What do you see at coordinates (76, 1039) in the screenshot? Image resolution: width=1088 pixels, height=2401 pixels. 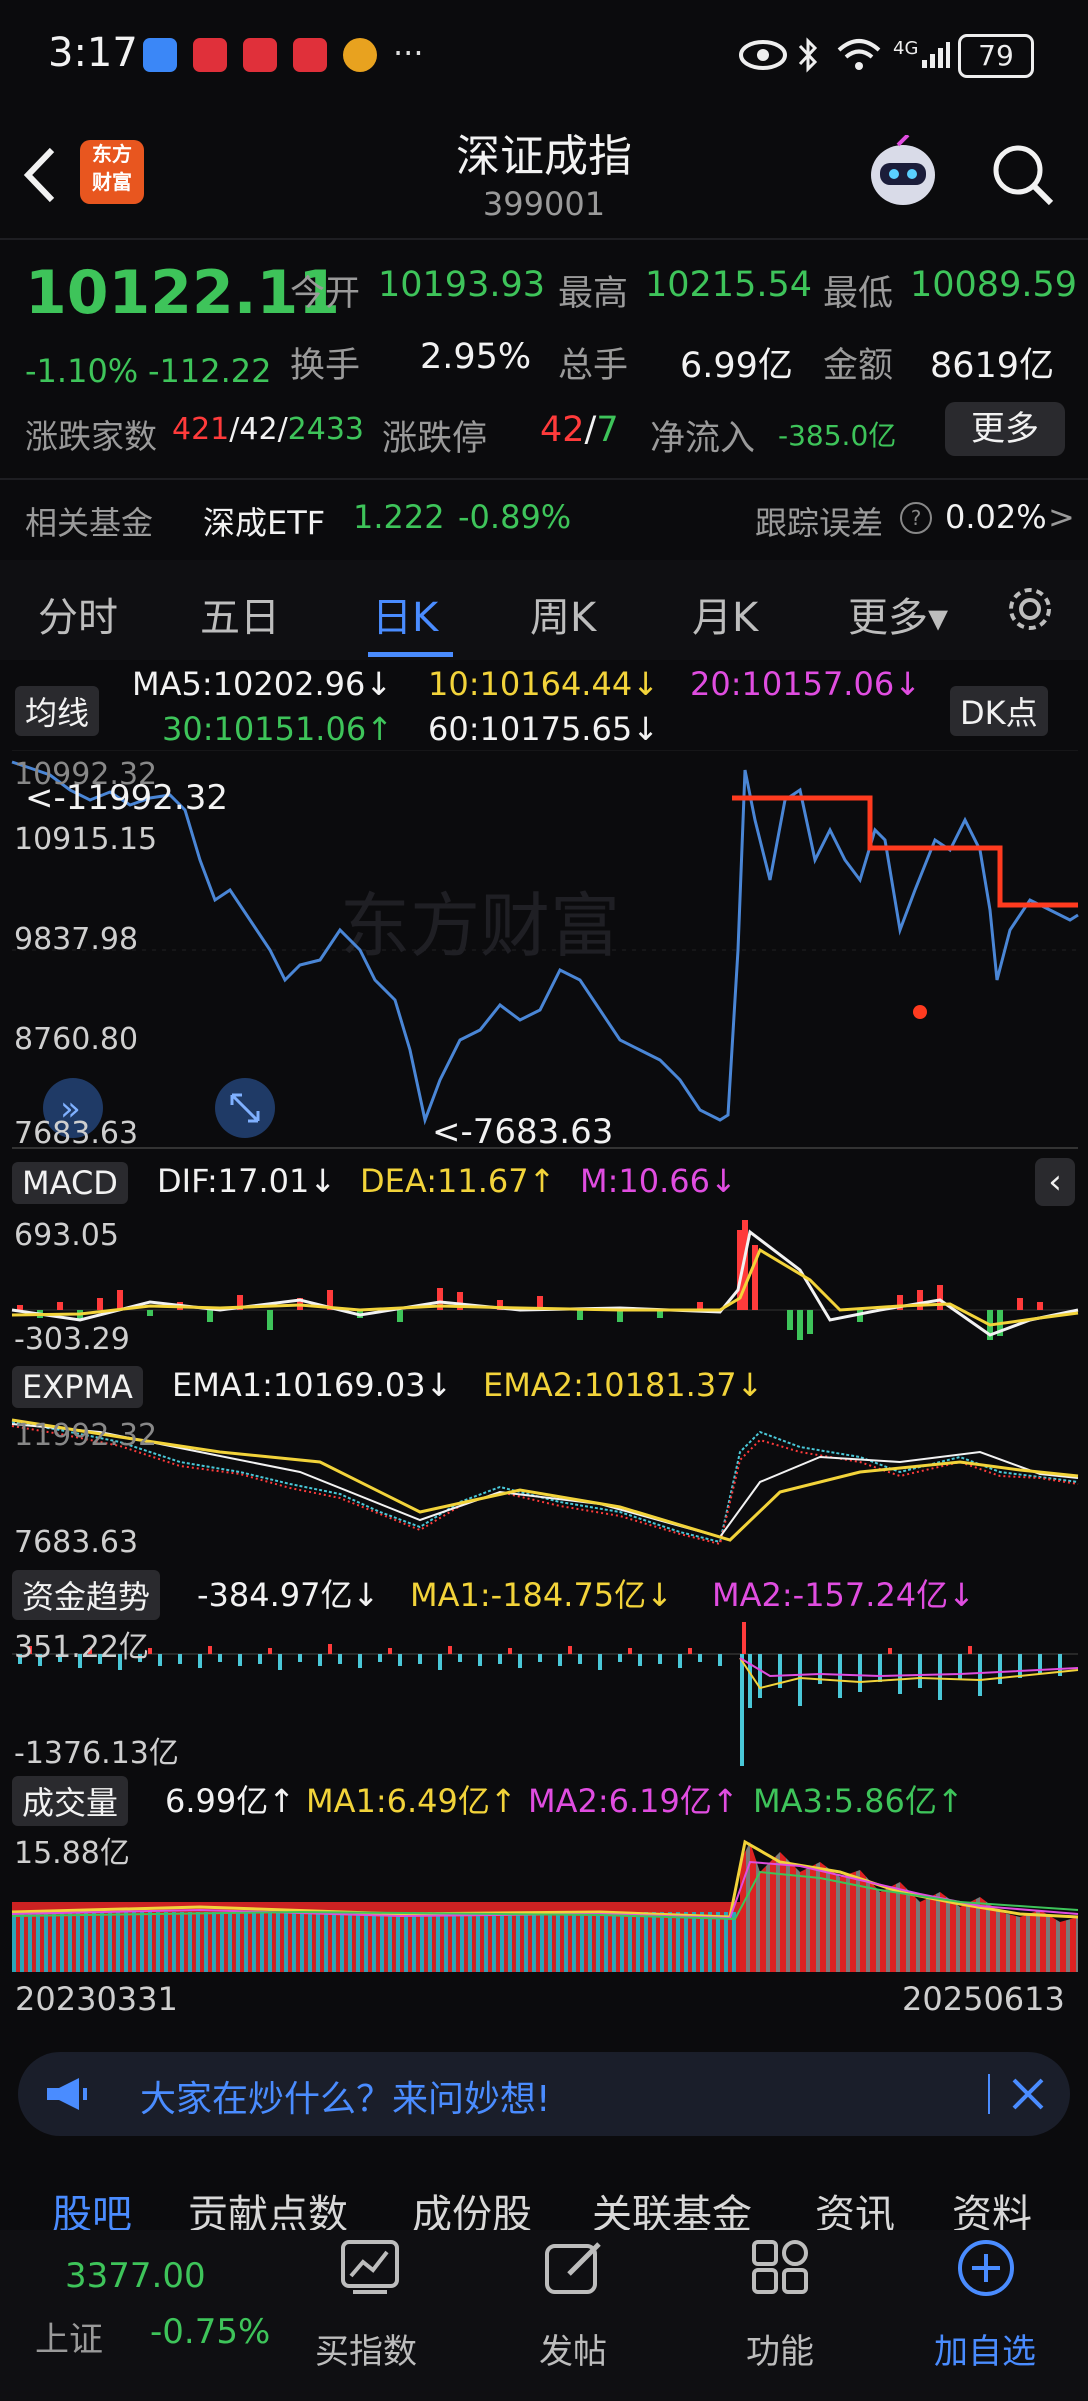 I see `y-axis-label: 8760.80` at bounding box center [76, 1039].